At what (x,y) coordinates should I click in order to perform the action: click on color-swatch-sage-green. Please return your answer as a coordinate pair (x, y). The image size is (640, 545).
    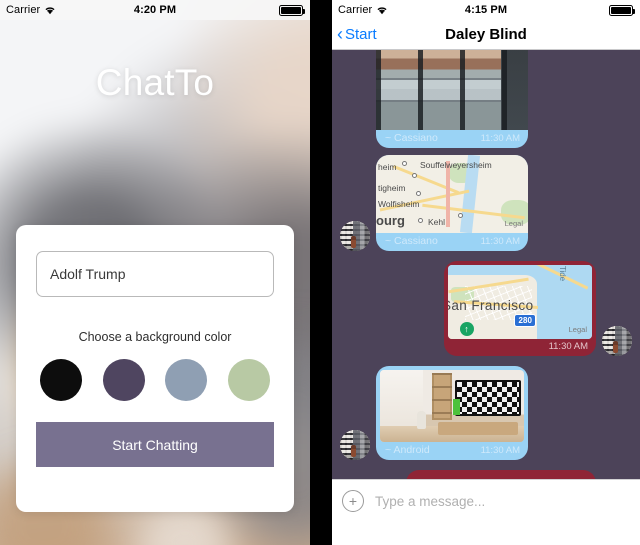
    Looking at the image, I should click on (248, 380).